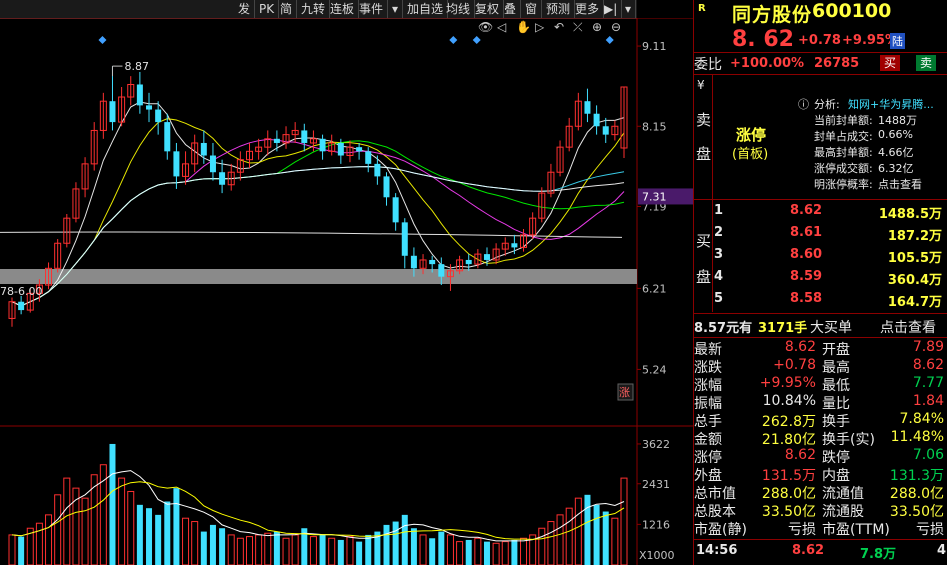 This screenshot has height=565, width=947. I want to click on stat-value: 131.5万, so click(788, 476).